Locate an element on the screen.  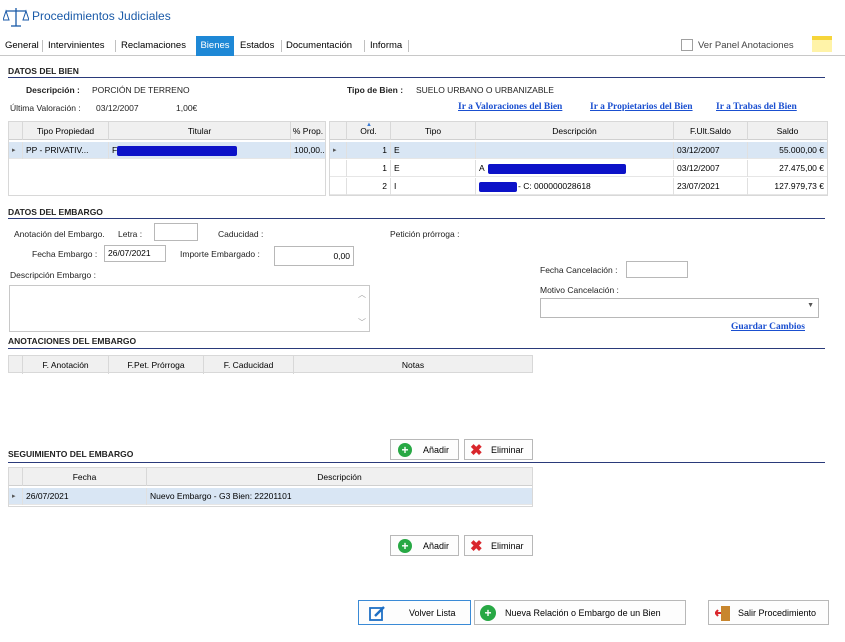
ultima-valoracion-label: Última Valoración : is located at coordinates (45, 108).